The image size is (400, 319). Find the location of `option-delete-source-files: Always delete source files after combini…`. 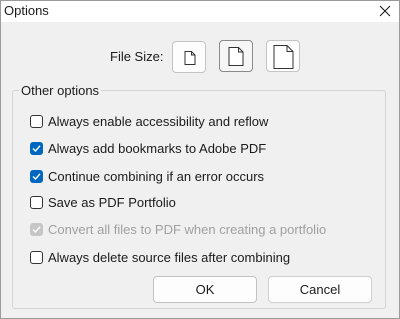

option-delete-source-files: Always delete source files after combini… is located at coordinates (160, 257).